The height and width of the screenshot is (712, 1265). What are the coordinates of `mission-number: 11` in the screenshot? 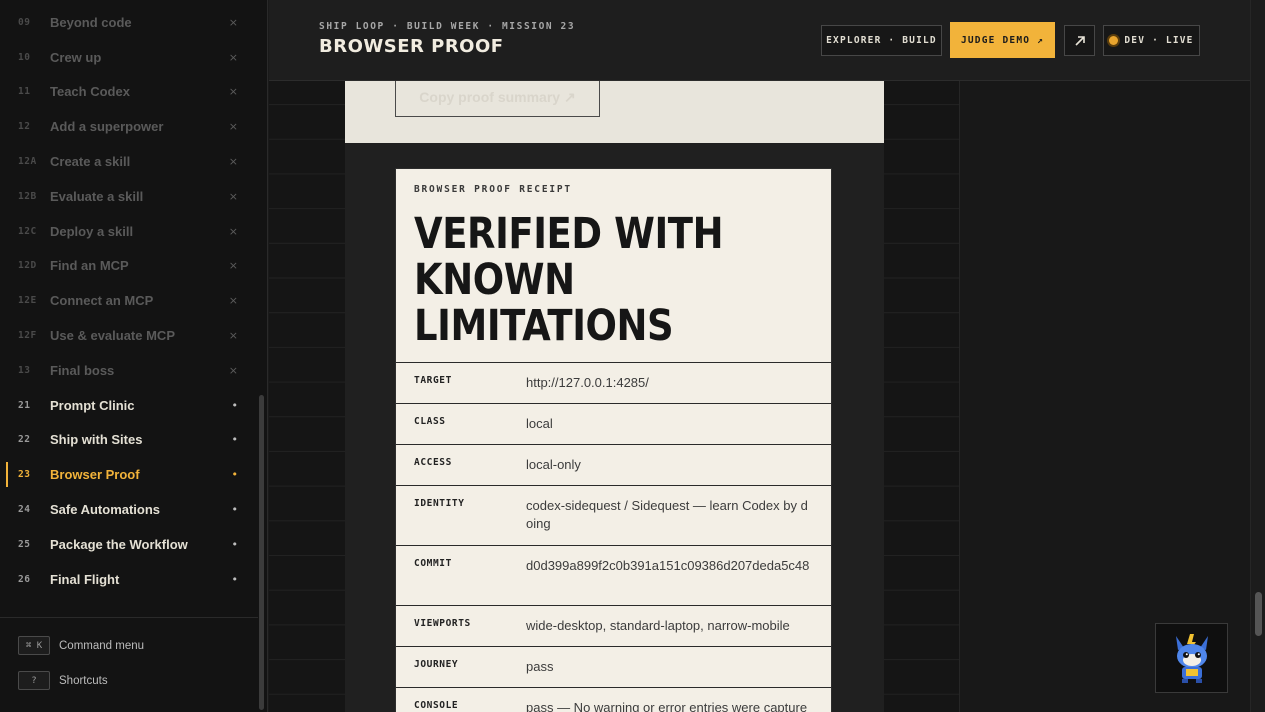 It's located at (24, 92).